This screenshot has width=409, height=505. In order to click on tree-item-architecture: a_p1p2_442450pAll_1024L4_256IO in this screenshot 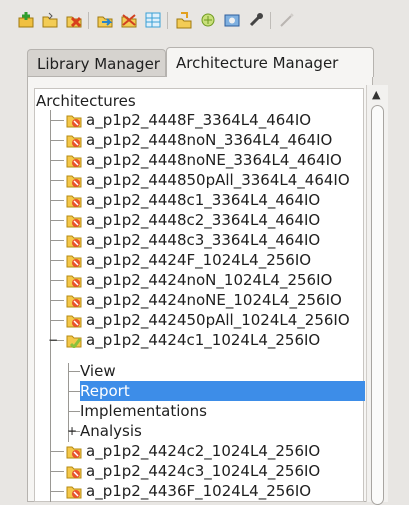, I will do `click(175, 320)`.